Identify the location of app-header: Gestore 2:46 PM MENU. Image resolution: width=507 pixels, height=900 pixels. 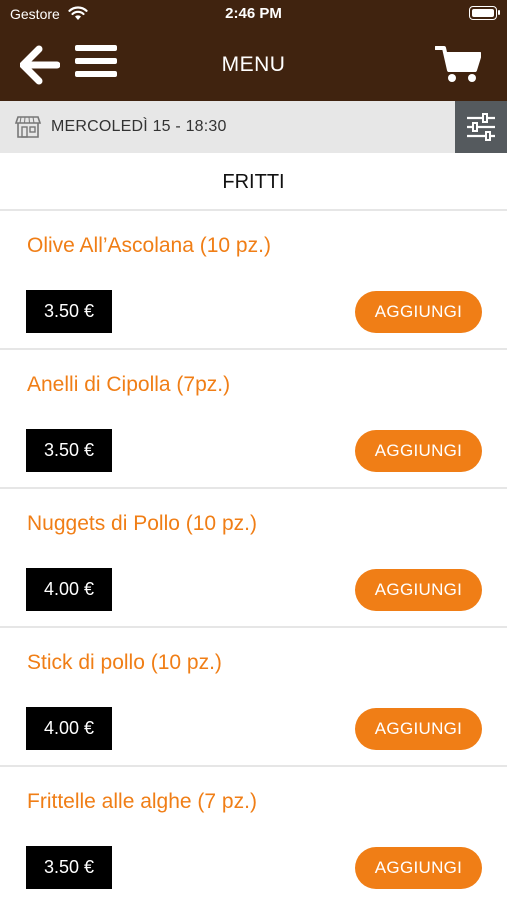
(253, 50).